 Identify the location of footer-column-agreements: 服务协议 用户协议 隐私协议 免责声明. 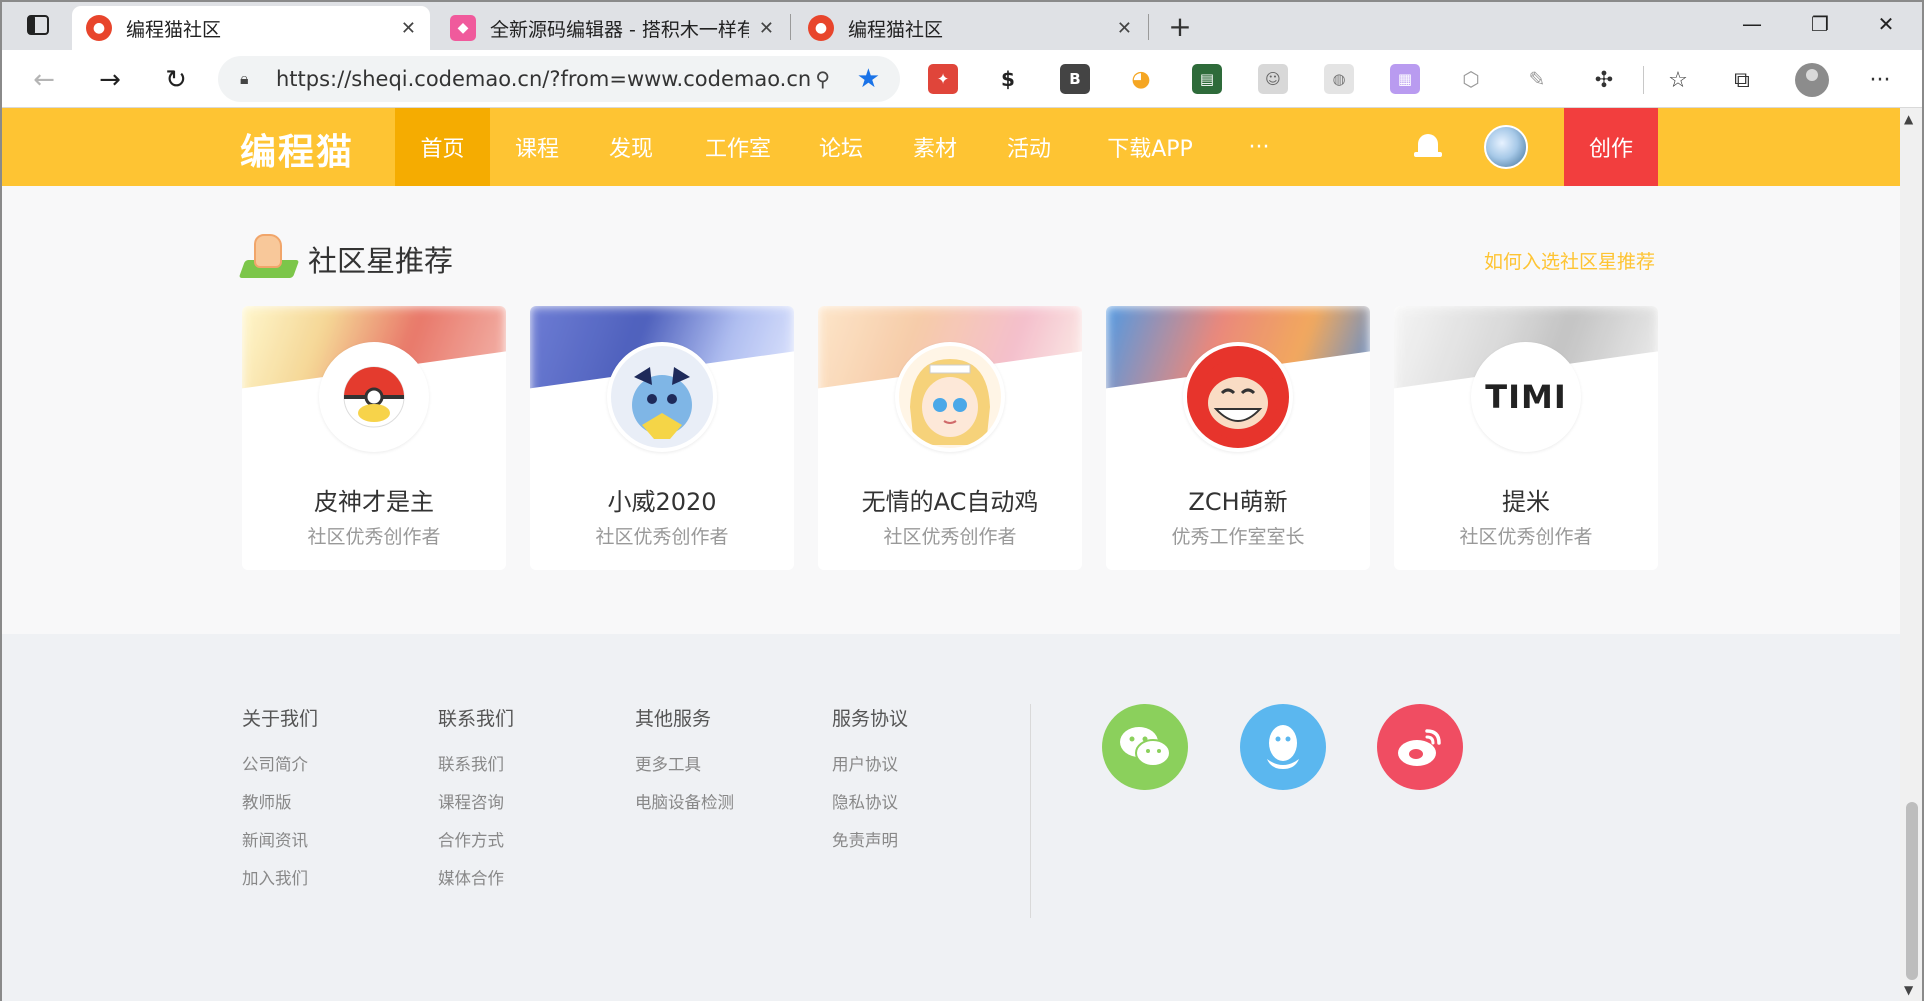
(870, 784).